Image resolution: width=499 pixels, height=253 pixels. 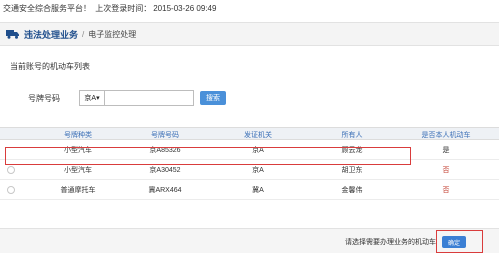 I want to click on cell-authority: 冀A, so click(x=258, y=190).